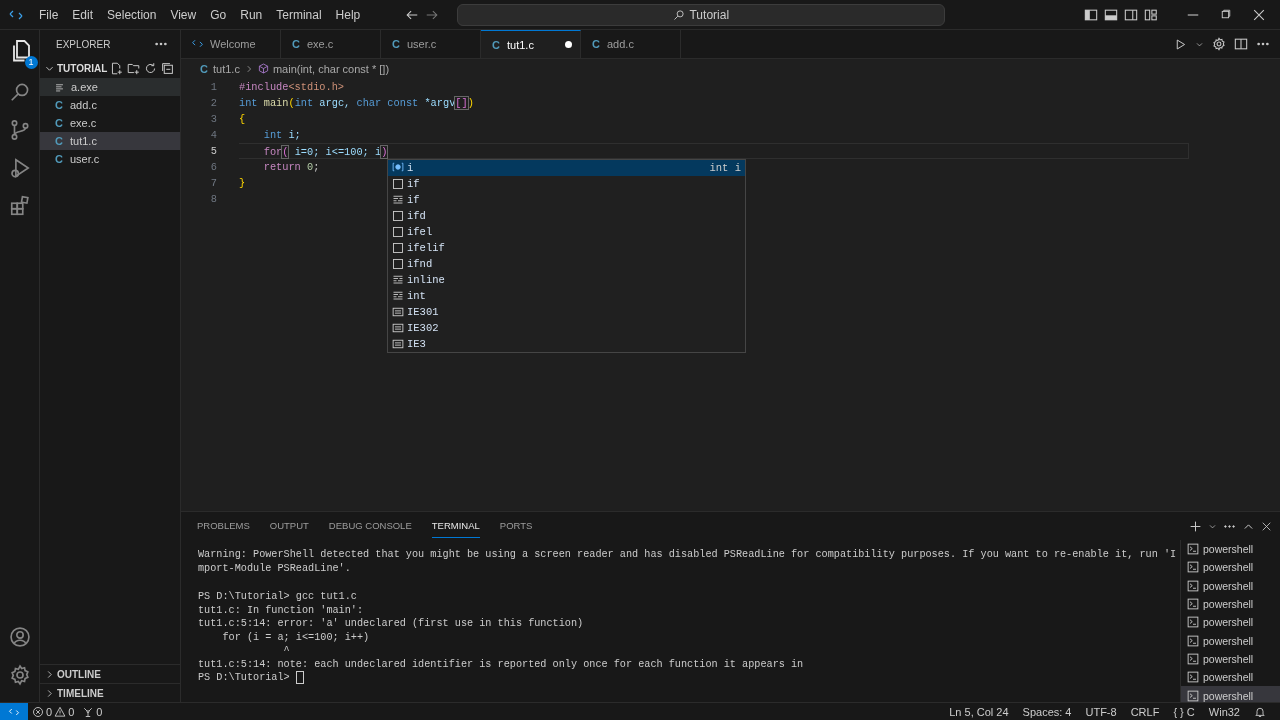 This screenshot has width=1280, height=720. Describe the element at coordinates (516, 526) in the screenshot. I see `panel-tab: PORTS` at that location.